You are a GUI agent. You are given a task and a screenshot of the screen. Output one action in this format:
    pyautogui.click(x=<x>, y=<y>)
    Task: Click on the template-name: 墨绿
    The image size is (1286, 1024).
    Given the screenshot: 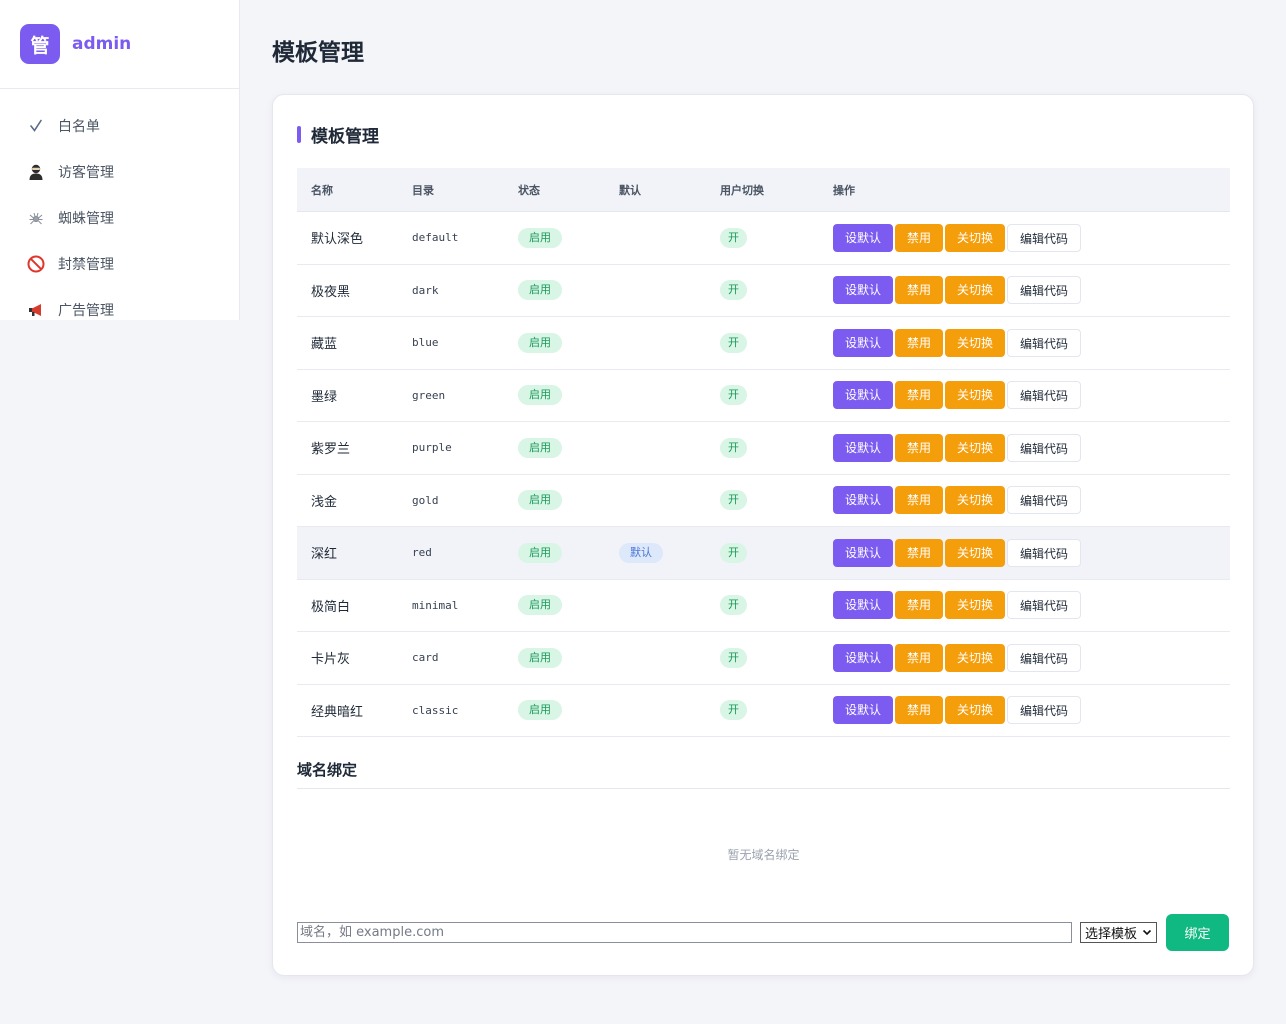 What is the action you would take?
    pyautogui.click(x=324, y=397)
    